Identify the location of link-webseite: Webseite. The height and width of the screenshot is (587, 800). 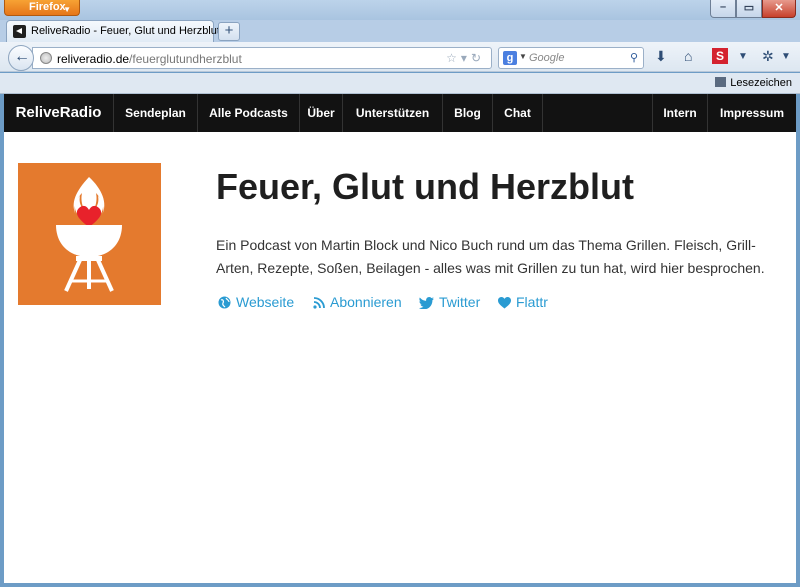
(256, 302).